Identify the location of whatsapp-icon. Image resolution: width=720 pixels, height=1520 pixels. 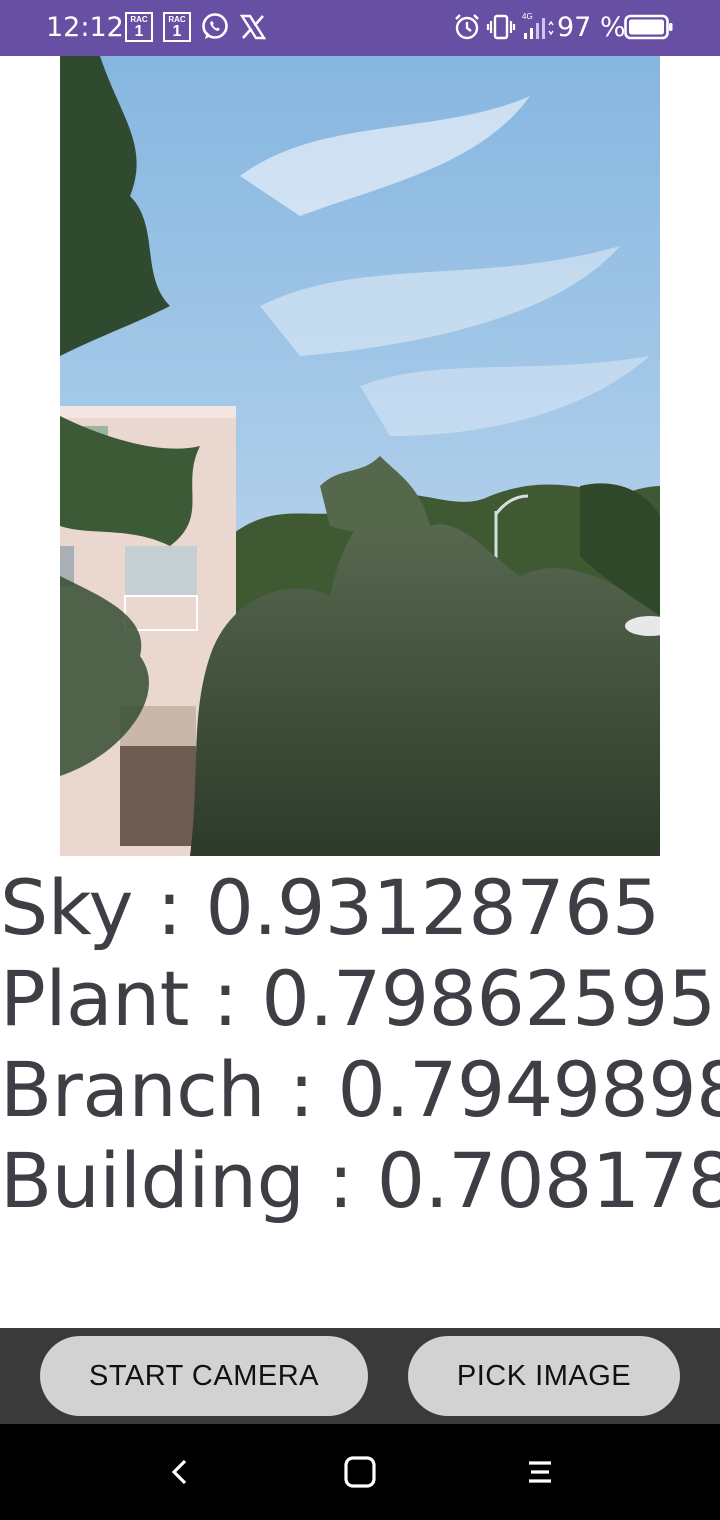
(215, 27).